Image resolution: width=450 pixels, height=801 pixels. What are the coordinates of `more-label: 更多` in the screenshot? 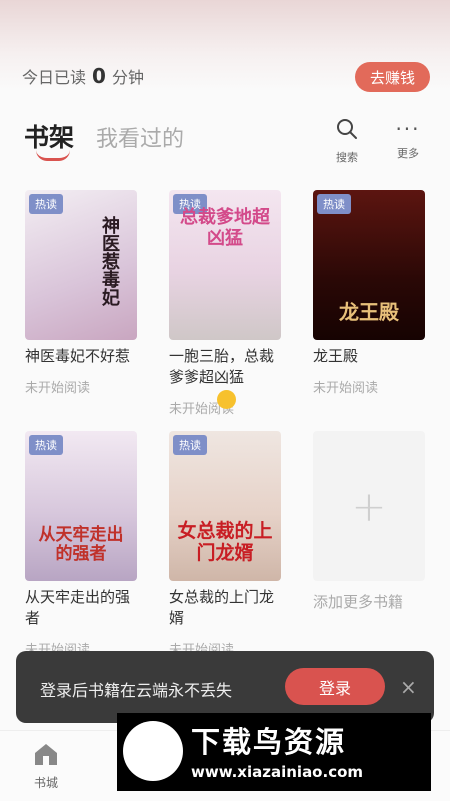 It's located at (408, 153).